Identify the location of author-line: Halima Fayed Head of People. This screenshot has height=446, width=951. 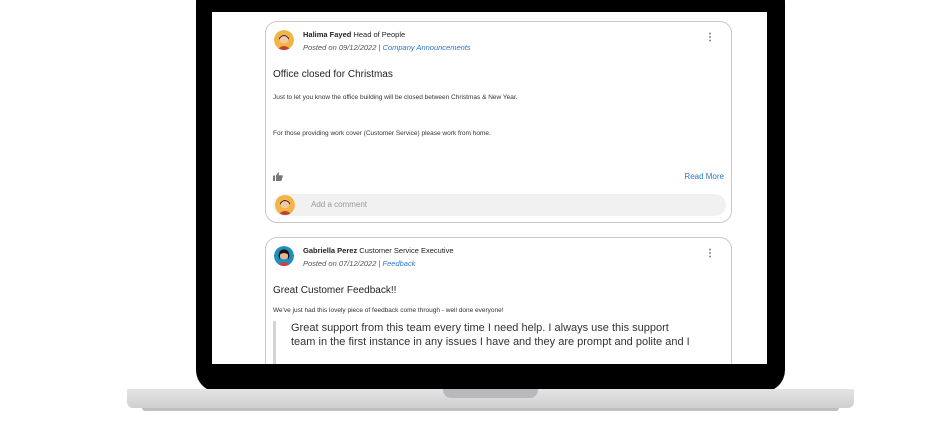
(354, 34).